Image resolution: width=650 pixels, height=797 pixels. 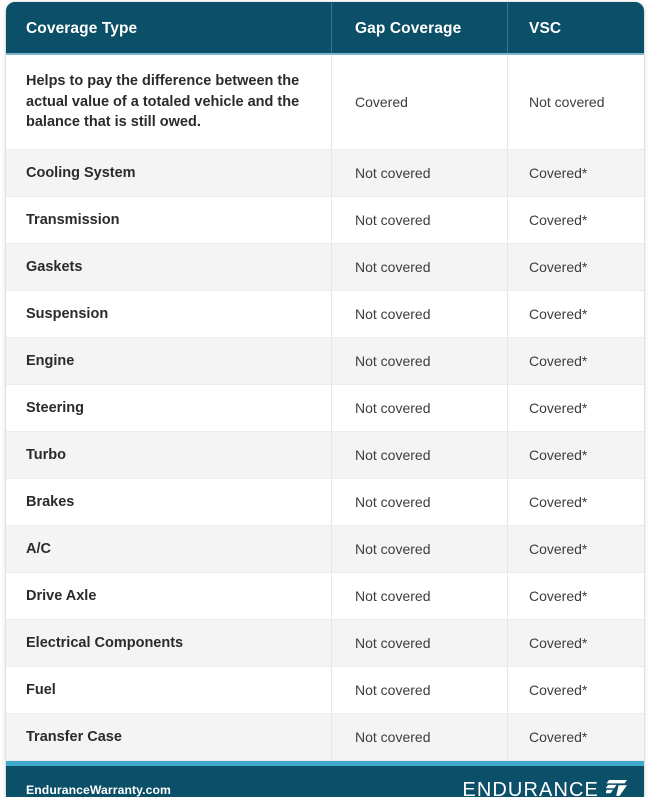 I want to click on table-row: Transmission Not covered Covered*, so click(x=325, y=220).